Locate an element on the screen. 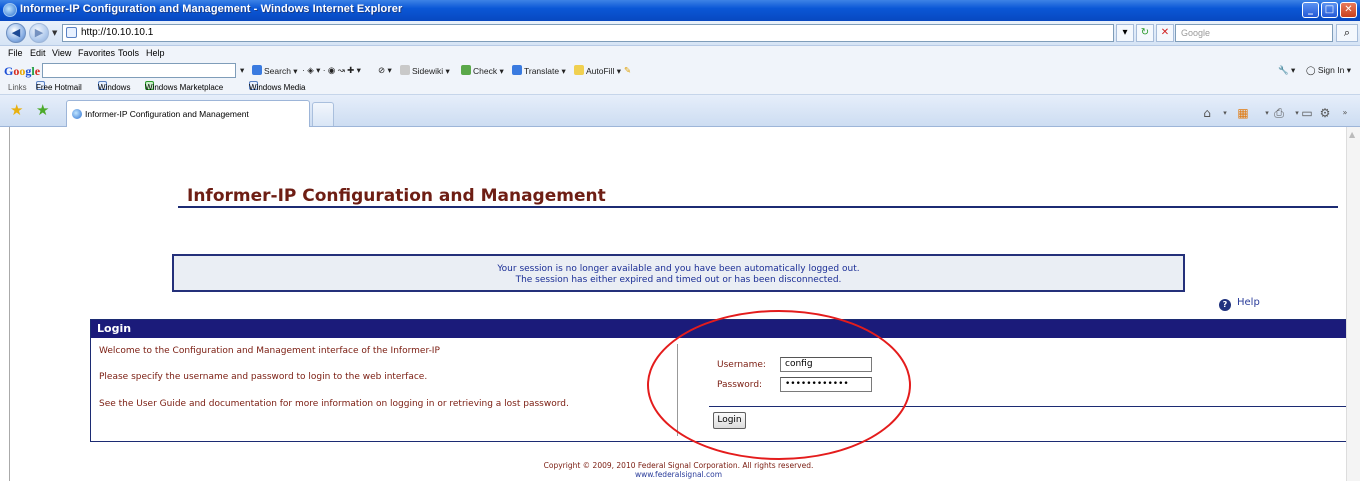  home-icon: ⌂ is located at coordinates (1207, 113).